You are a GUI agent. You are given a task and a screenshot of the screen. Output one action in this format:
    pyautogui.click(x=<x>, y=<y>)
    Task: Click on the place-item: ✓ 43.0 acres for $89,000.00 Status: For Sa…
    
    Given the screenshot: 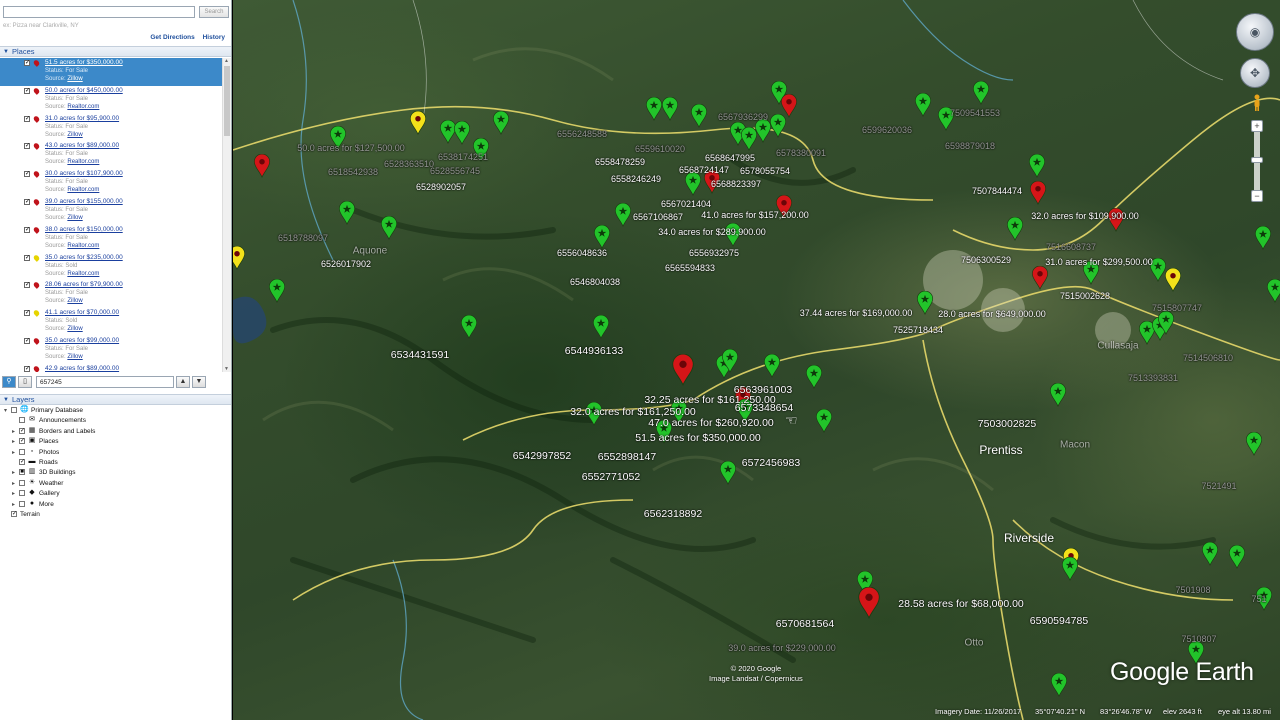 What is the action you would take?
    pyautogui.click(x=111, y=155)
    